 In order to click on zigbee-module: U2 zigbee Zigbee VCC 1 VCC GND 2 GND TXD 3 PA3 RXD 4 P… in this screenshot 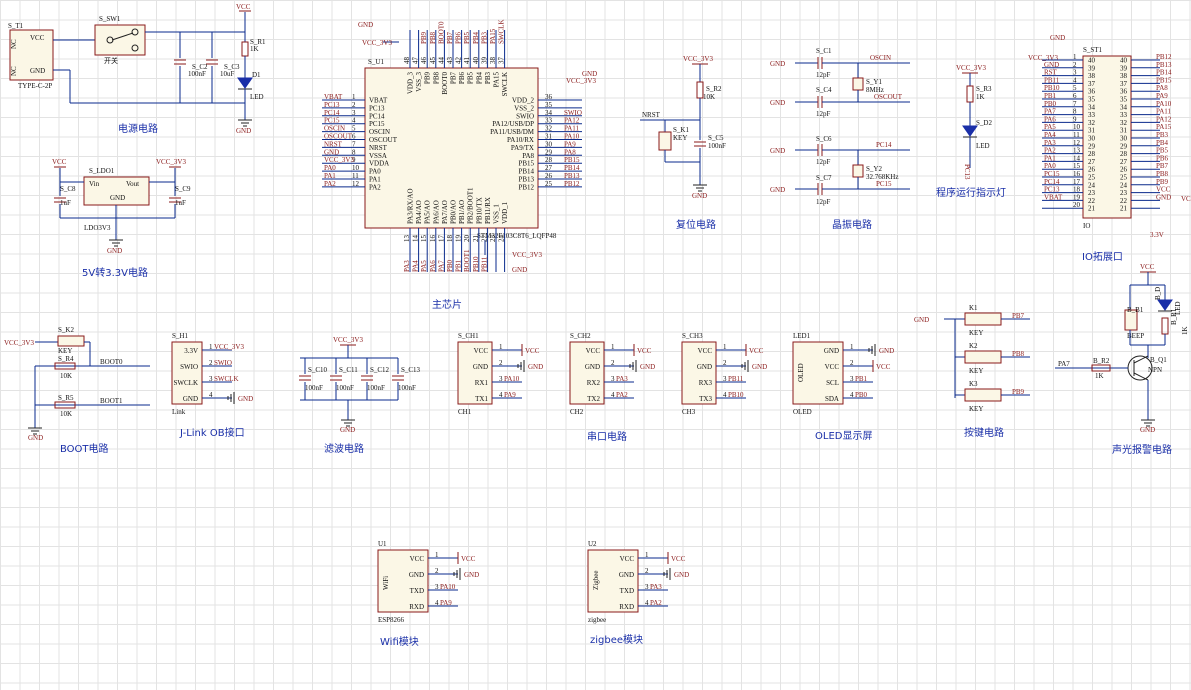, I will do `click(638, 582)`.